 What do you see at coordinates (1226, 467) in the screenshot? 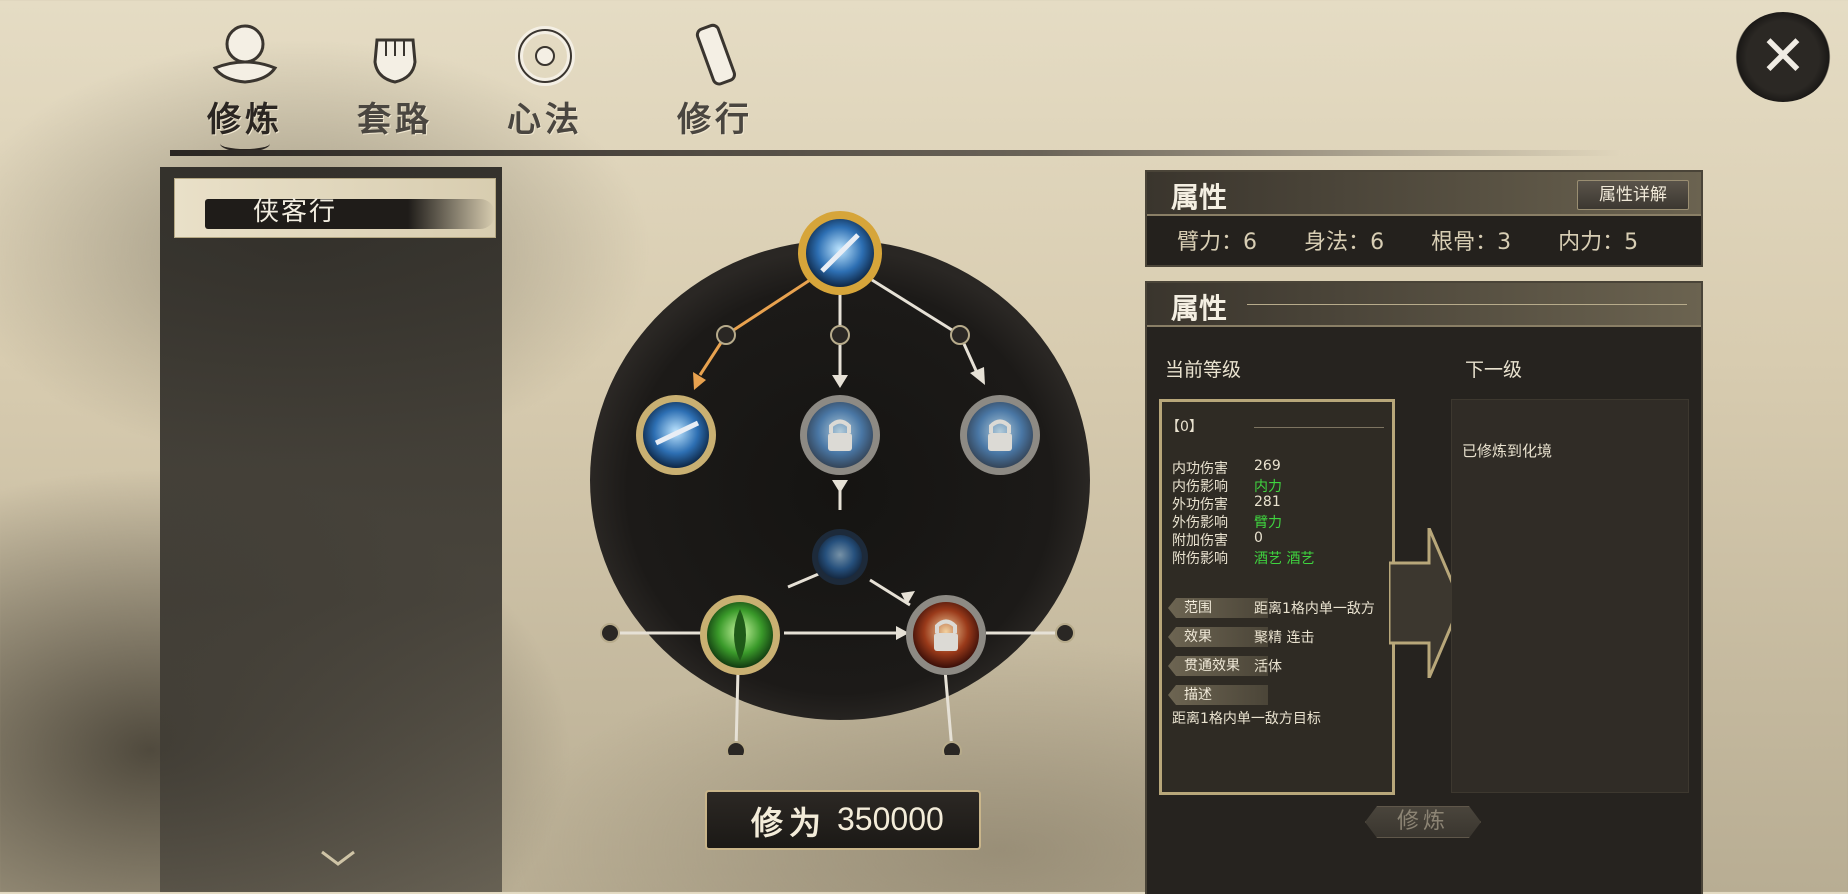
I see `stat-row: 内功伤害 269` at bounding box center [1226, 467].